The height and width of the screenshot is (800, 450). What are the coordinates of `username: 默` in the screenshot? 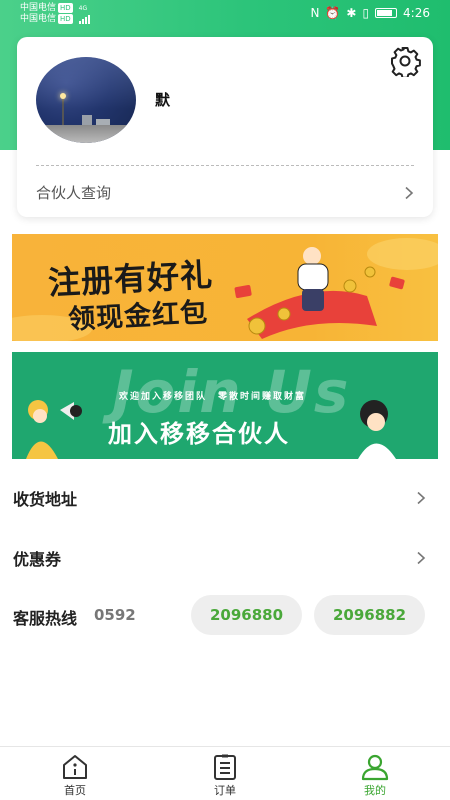 It's located at (163, 100).